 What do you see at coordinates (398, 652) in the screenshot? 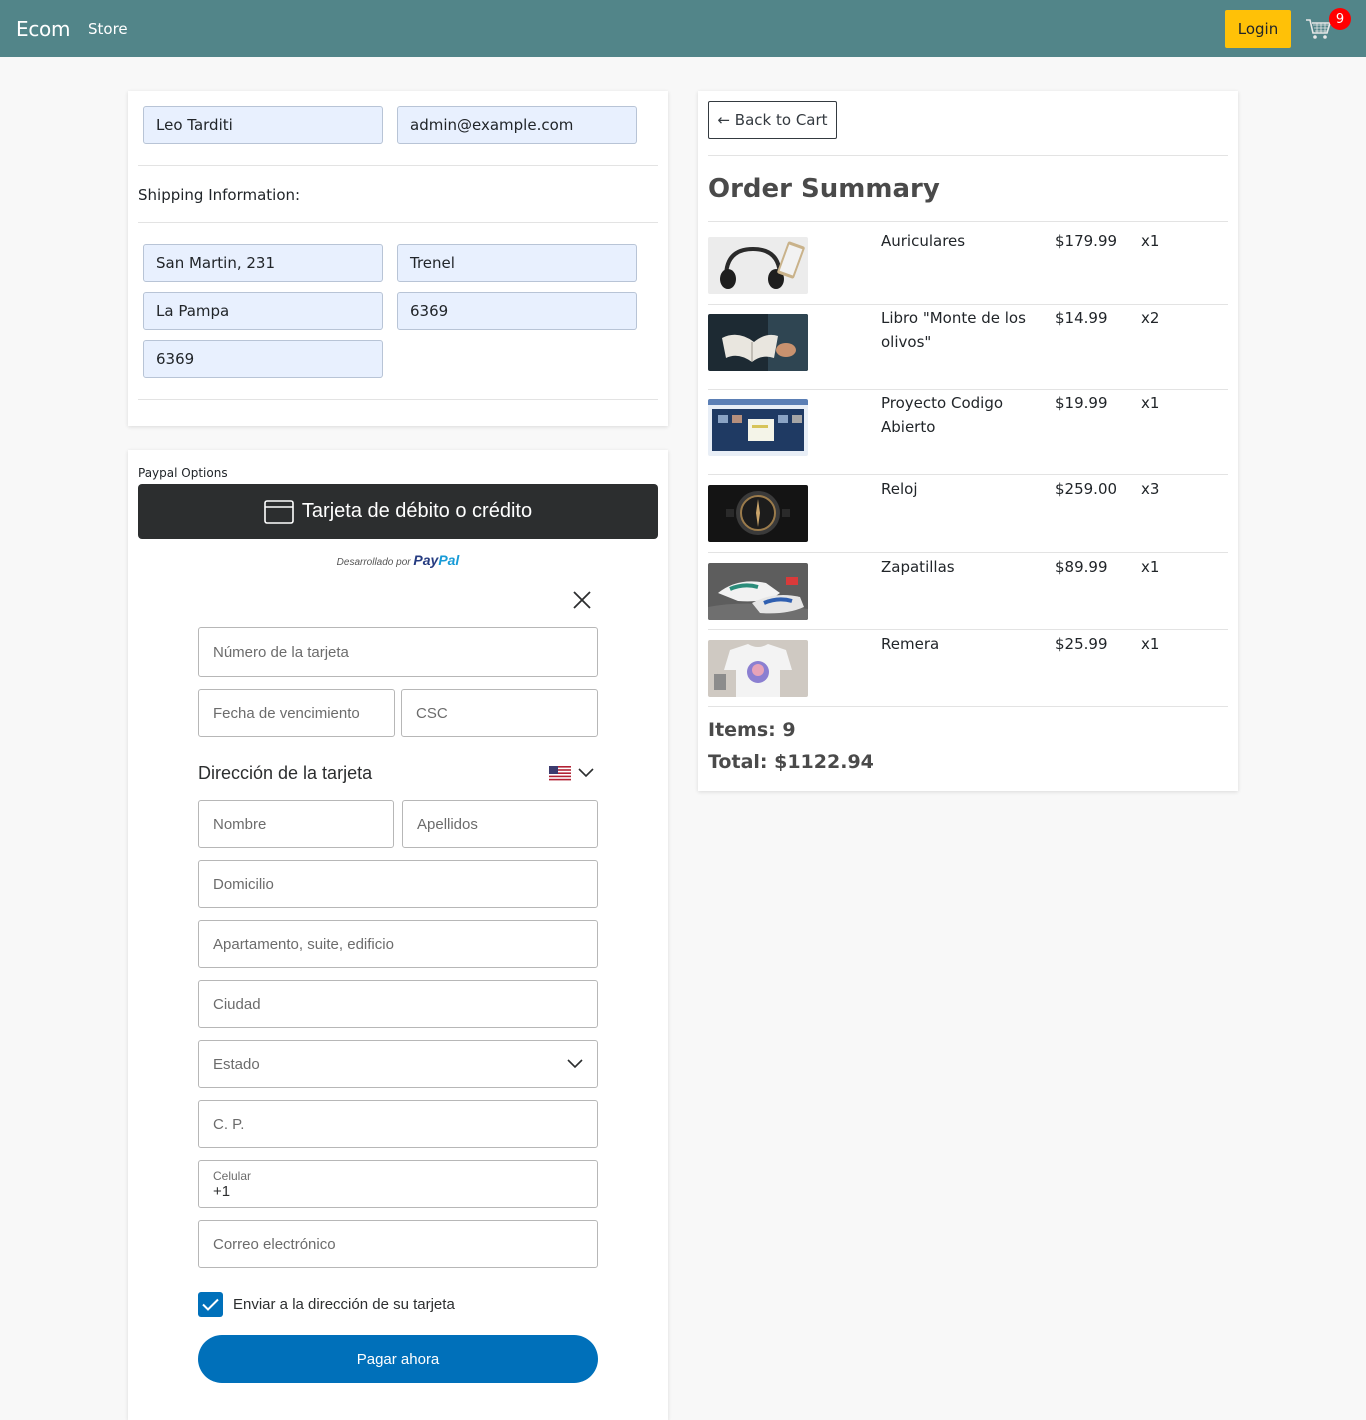
I see `card-number-input: Número de la tarjeta` at bounding box center [398, 652].